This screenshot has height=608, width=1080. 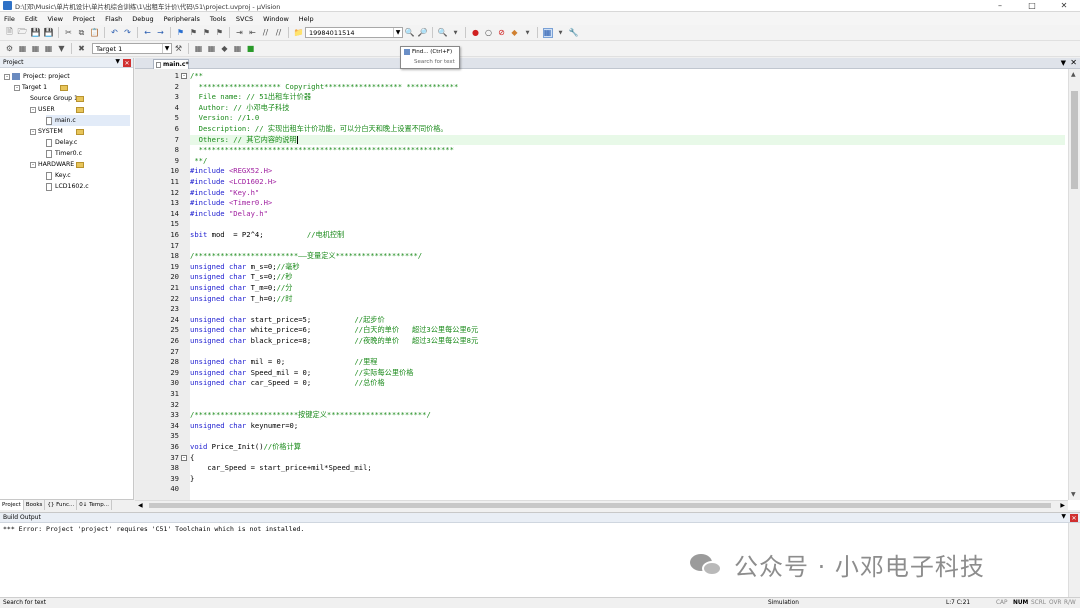 I want to click on file-extensions-icon: ▦, so click(x=199, y=49).